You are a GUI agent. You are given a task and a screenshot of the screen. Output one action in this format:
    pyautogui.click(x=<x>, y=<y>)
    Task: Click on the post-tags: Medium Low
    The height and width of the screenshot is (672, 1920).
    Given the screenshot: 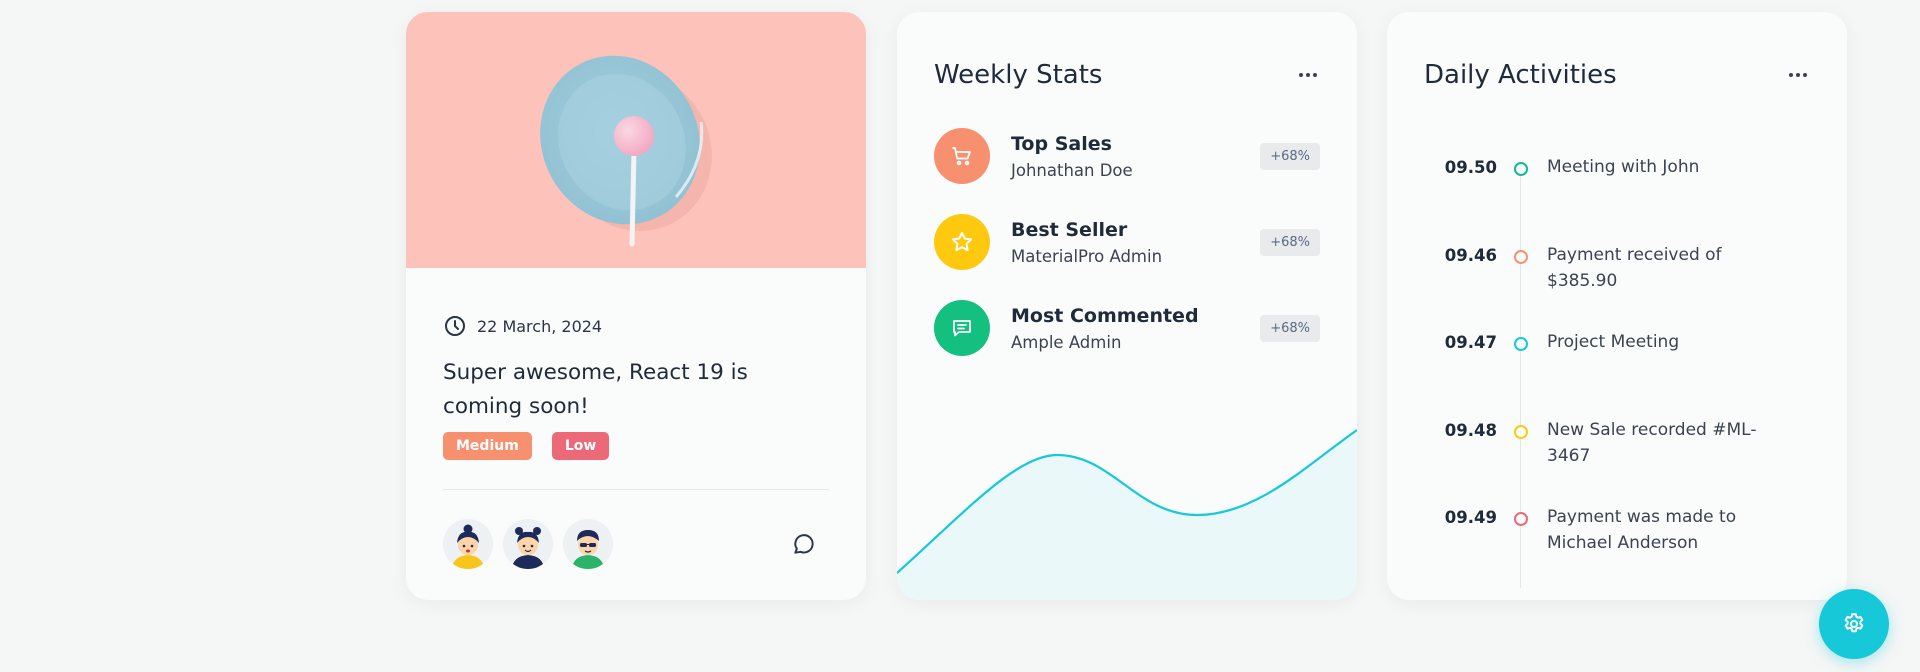 What is the action you would take?
    pyautogui.click(x=636, y=446)
    